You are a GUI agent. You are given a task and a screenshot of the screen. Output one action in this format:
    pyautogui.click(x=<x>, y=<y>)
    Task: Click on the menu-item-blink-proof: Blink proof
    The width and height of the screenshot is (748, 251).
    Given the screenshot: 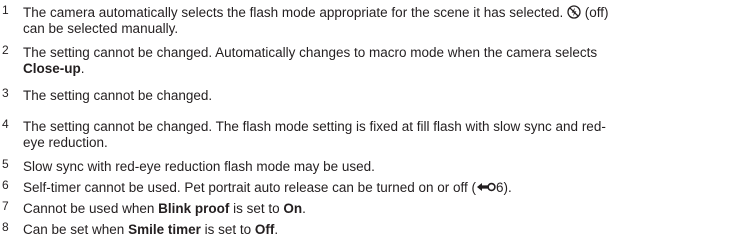 What is the action you would take?
    pyautogui.click(x=194, y=208)
    